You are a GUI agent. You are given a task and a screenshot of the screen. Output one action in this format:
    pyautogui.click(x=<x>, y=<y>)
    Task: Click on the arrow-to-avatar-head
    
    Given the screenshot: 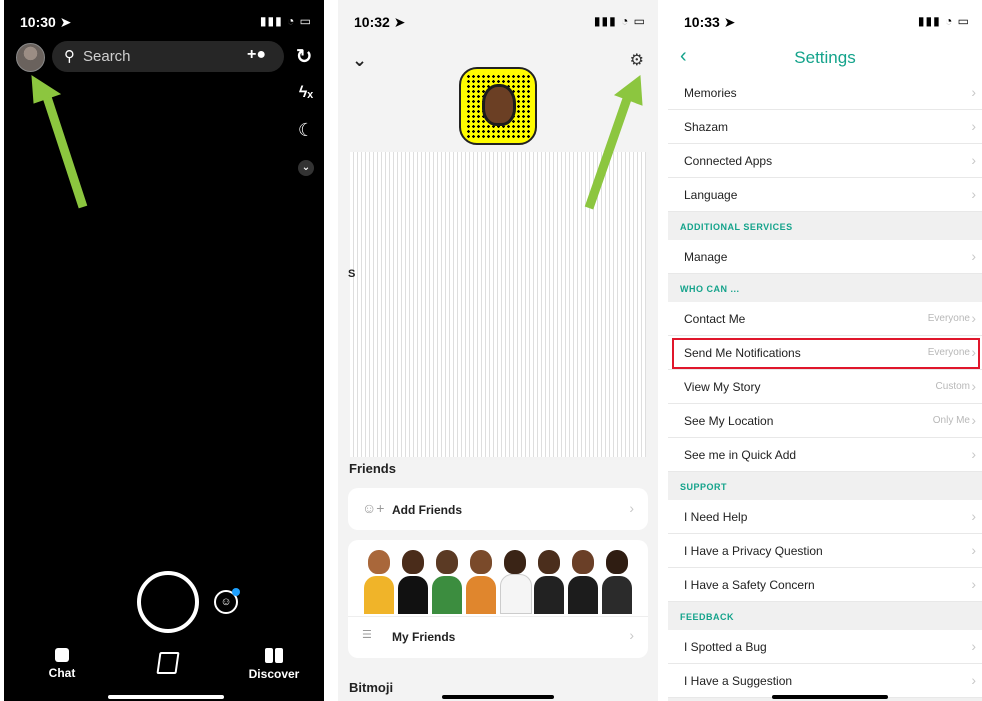 What is the action you would take?
    pyautogui.click(x=46, y=89)
    